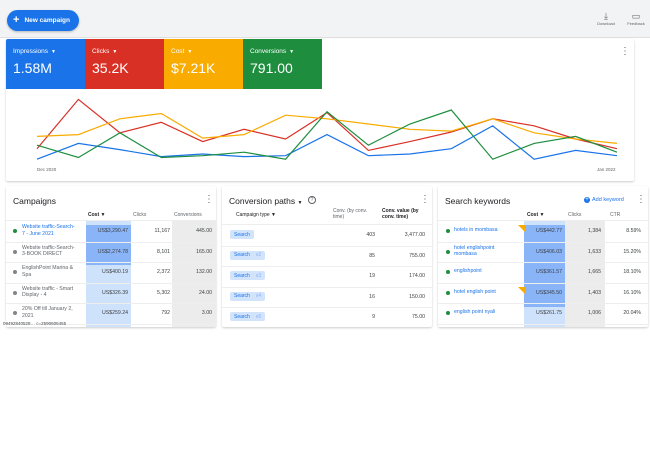  I want to click on column-header-label: Clicks, so click(575, 215).